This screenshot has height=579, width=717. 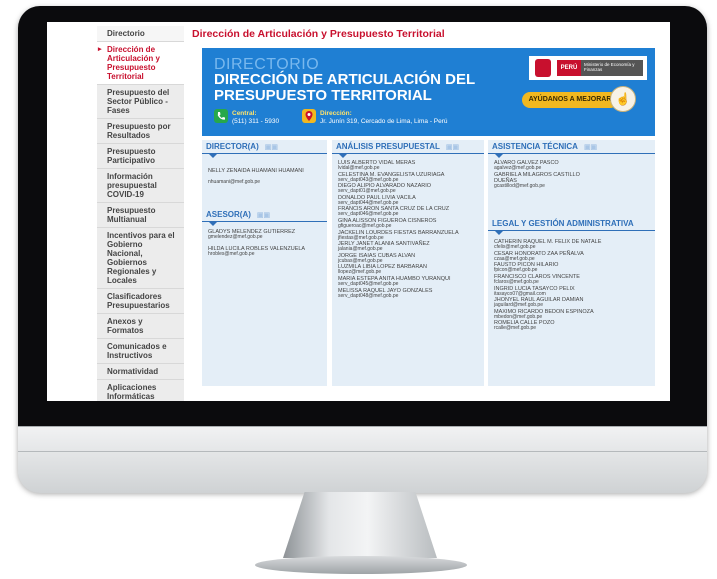 What do you see at coordinates (137, 351) in the screenshot?
I see `sidebar-item-label: Comunicados e Instructivos` at bounding box center [137, 351].